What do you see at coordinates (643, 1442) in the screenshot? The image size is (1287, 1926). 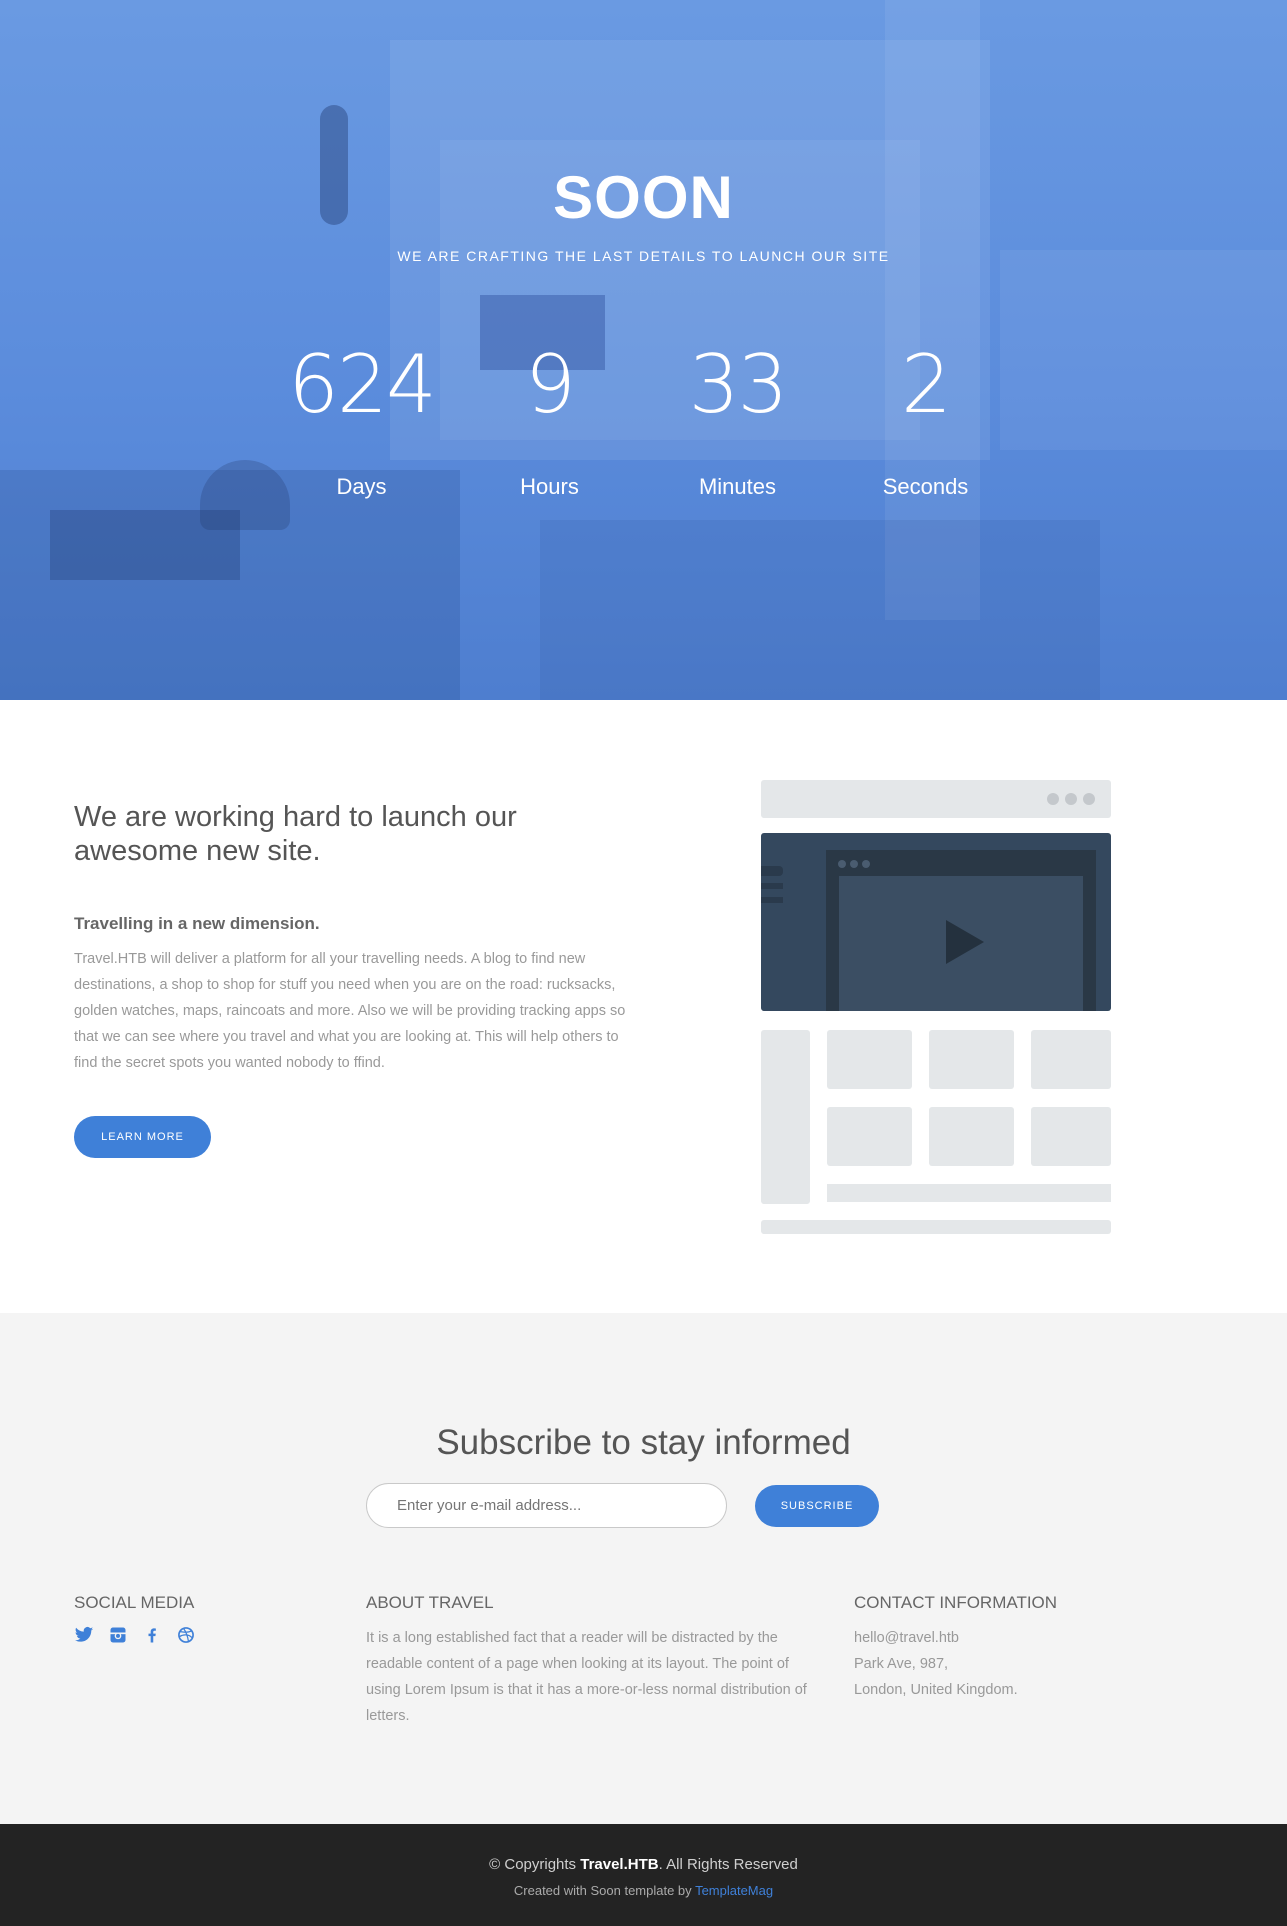 I see `subscribe-title: Subscribe to stay informed` at bounding box center [643, 1442].